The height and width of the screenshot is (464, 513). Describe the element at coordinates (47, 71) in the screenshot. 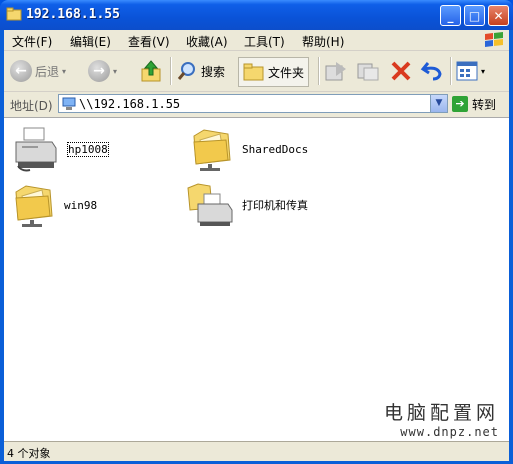

I see `back-label: 后退` at that location.